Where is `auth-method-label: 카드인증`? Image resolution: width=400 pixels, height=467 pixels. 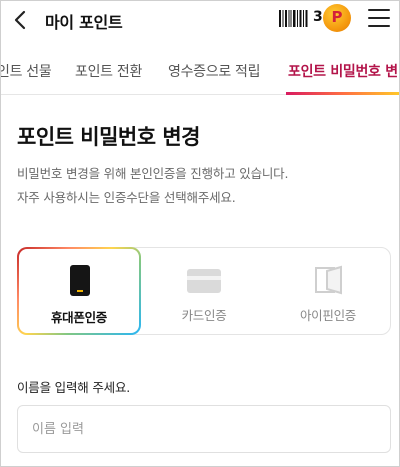 auth-method-label: 카드인증 is located at coordinates (204, 315).